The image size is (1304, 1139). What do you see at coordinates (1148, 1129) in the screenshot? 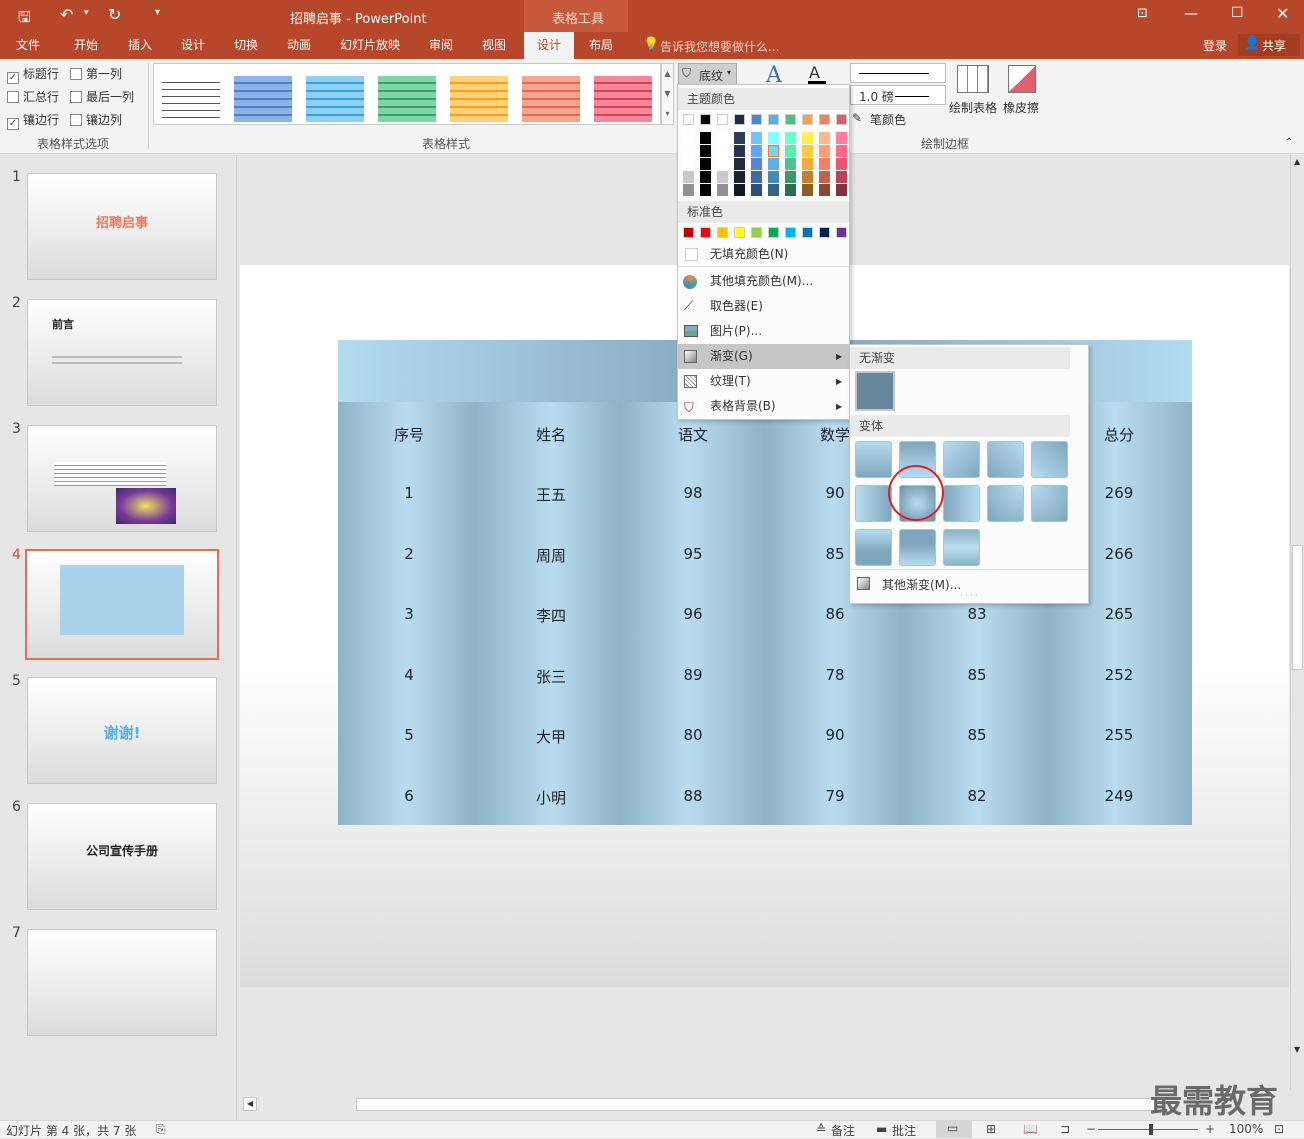
I see `zoom-slider` at bounding box center [1148, 1129].